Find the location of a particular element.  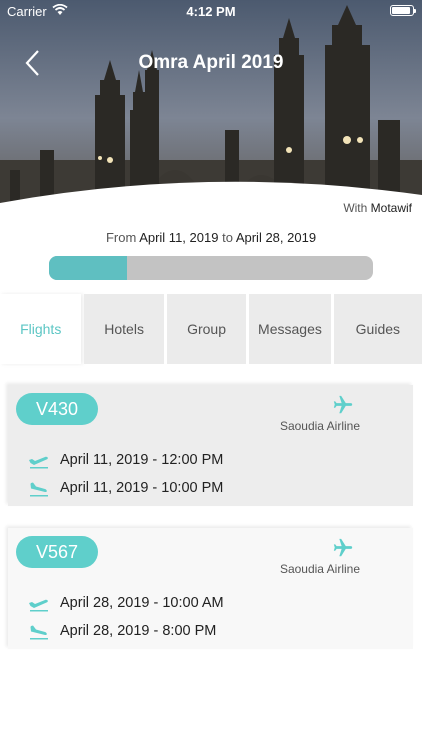

from-label: From is located at coordinates (121, 237).